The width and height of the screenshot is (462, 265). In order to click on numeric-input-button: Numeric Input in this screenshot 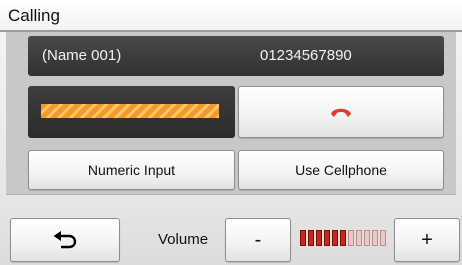, I will do `click(131, 170)`.